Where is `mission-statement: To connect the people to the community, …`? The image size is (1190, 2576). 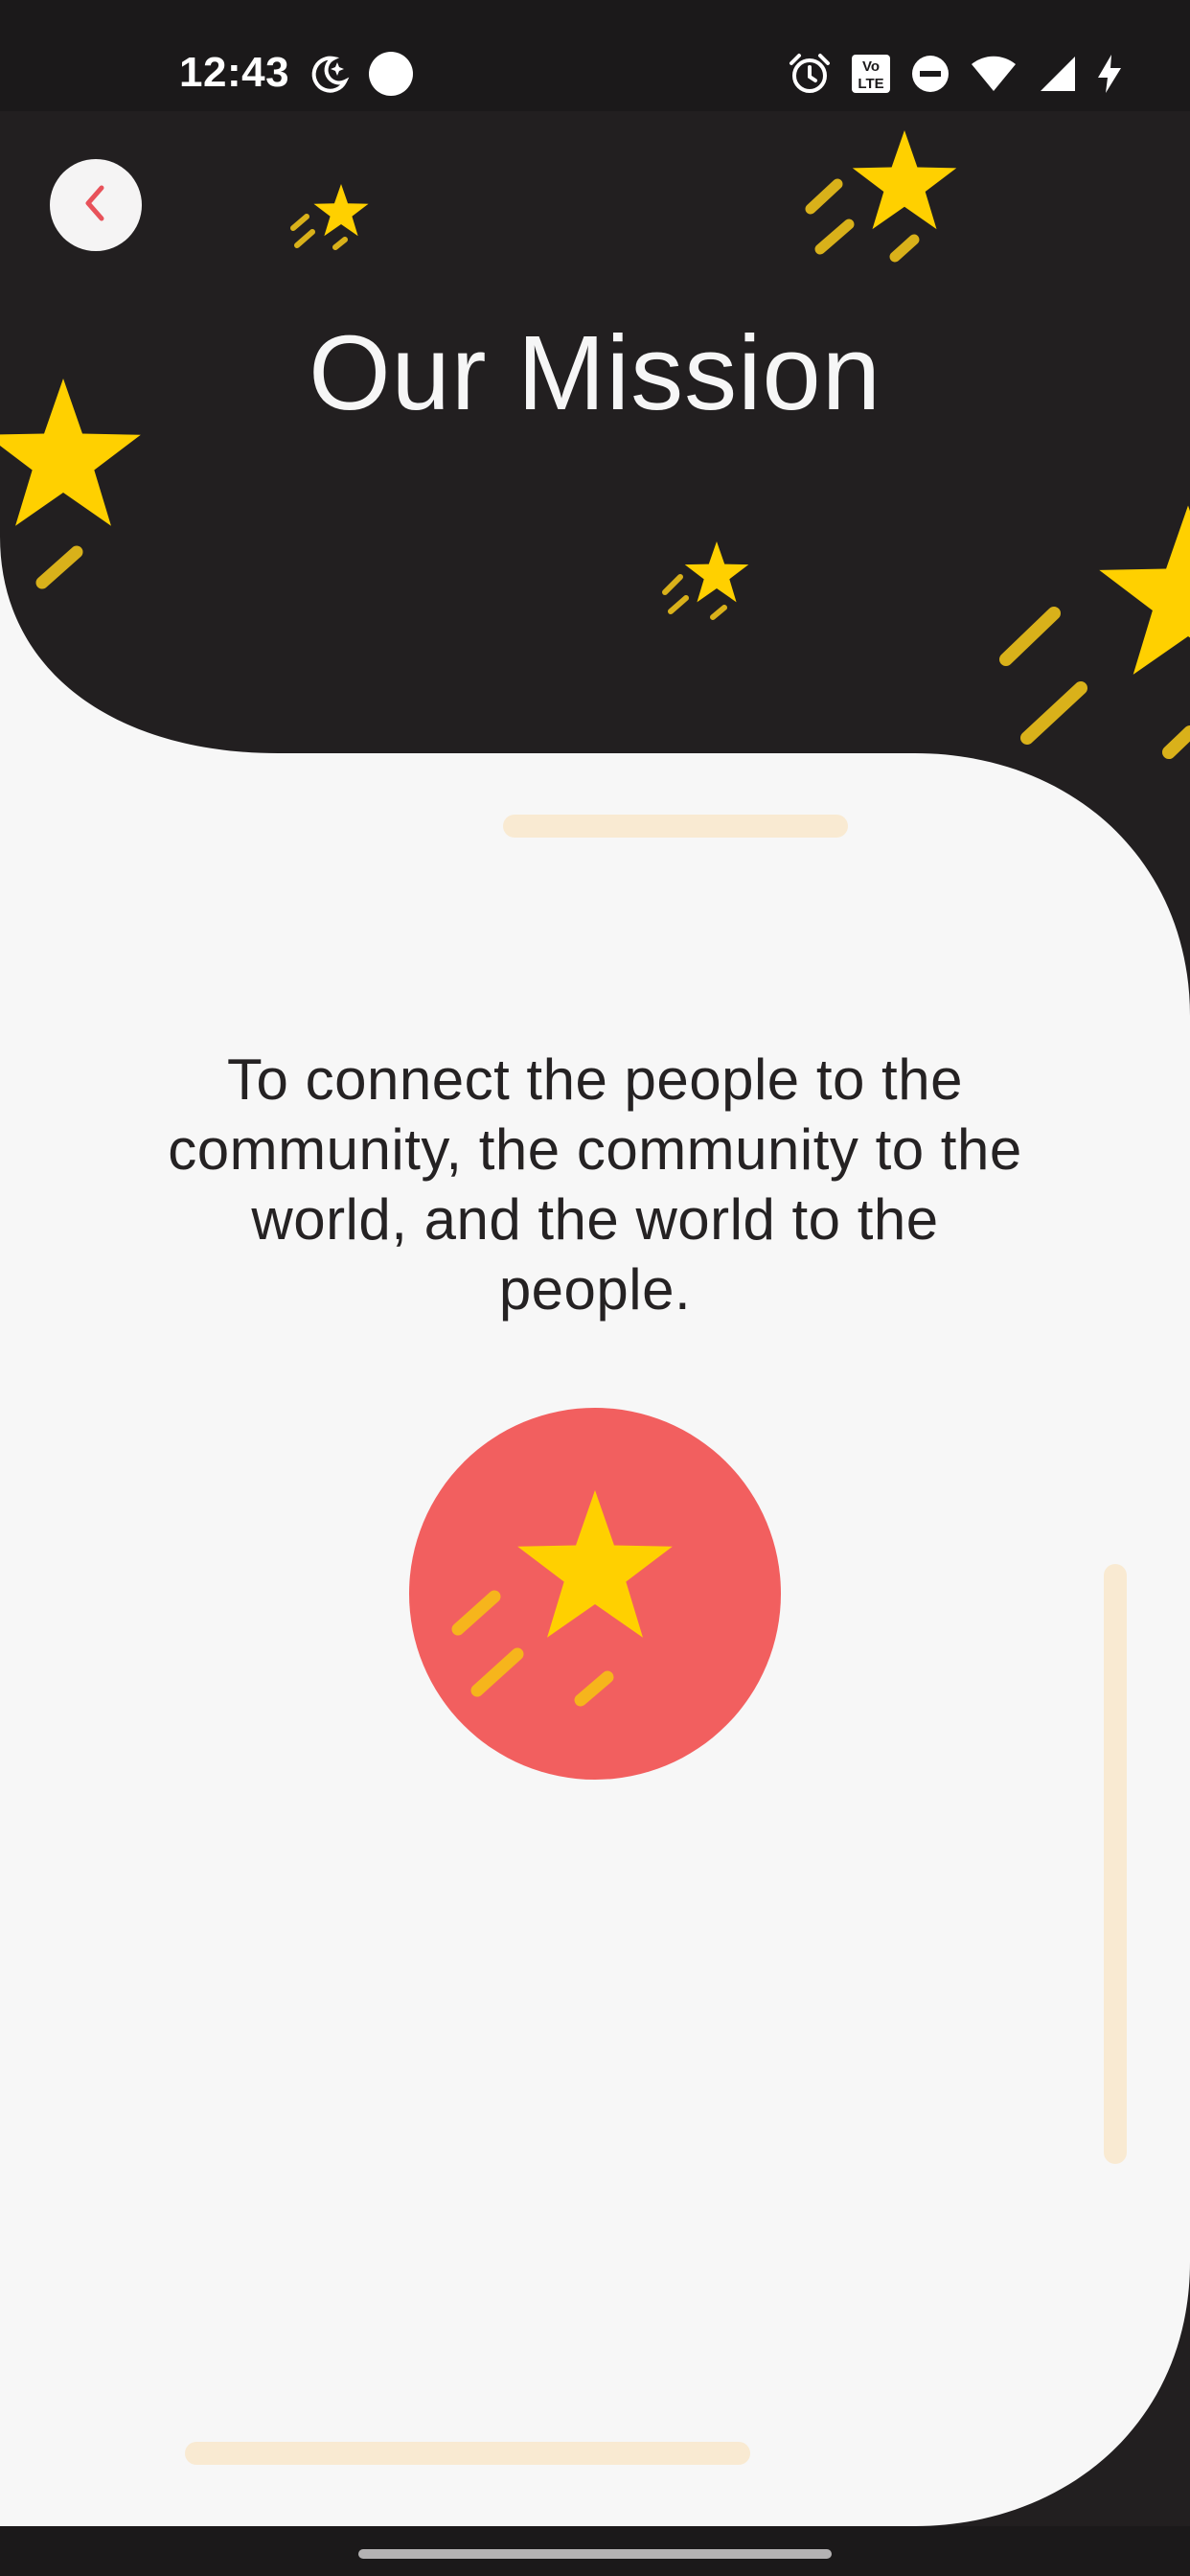 mission-statement: To connect the people to the community, … is located at coordinates (595, 1184).